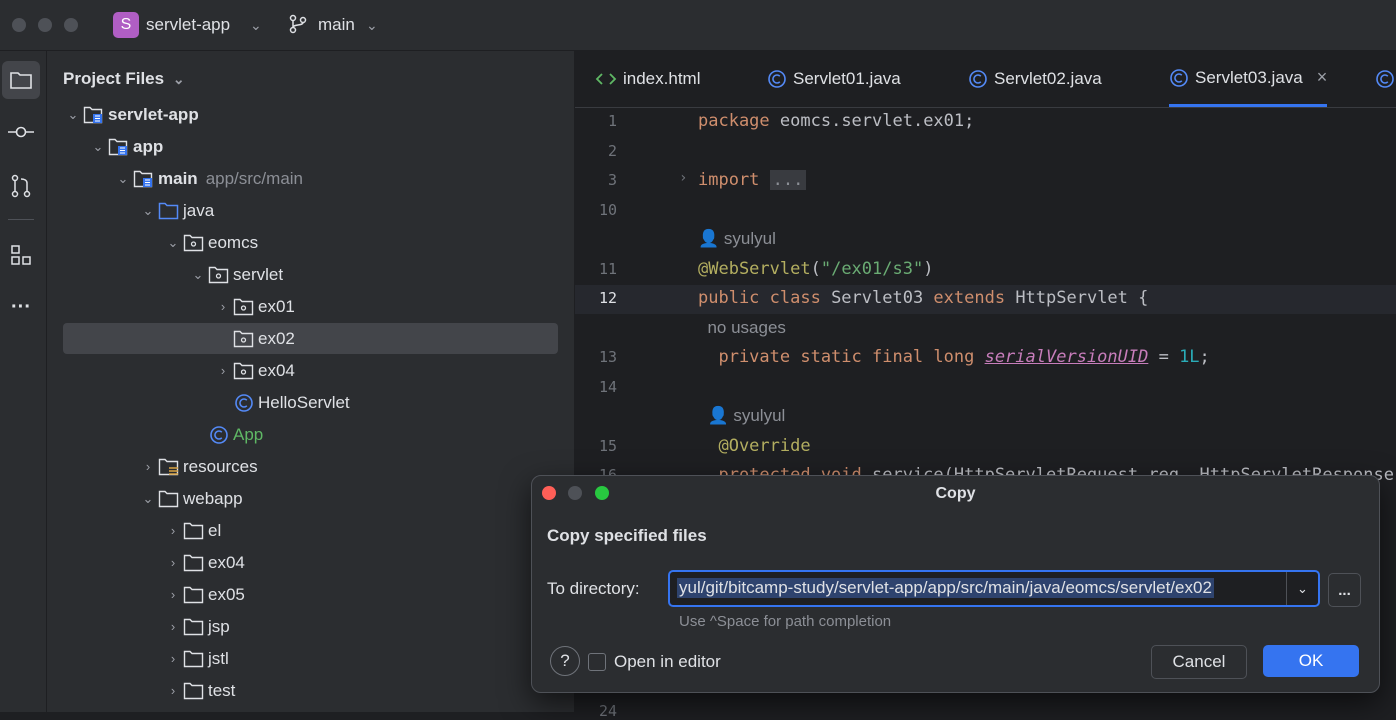 The height and width of the screenshot is (720, 1396). Describe the element at coordinates (734, 121) in the screenshot. I see `code-token: package` at that location.